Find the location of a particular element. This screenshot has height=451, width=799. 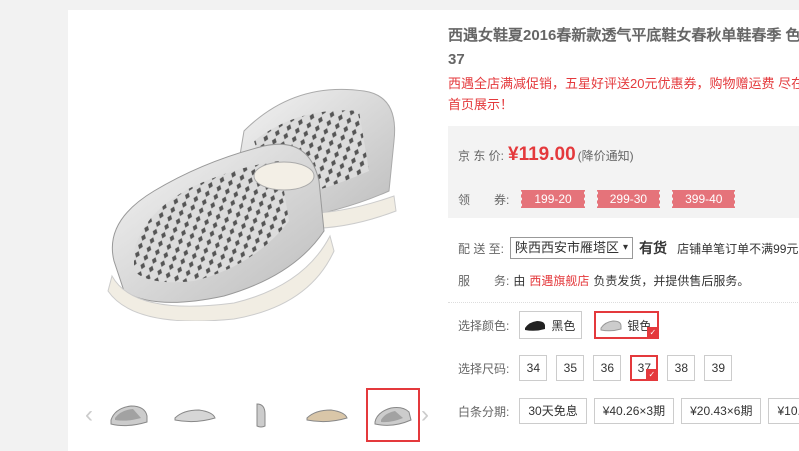

service-row: 服 务: 由 西遇旗舰店 负责发货，并提供售后服务。 is located at coordinates (603, 280).